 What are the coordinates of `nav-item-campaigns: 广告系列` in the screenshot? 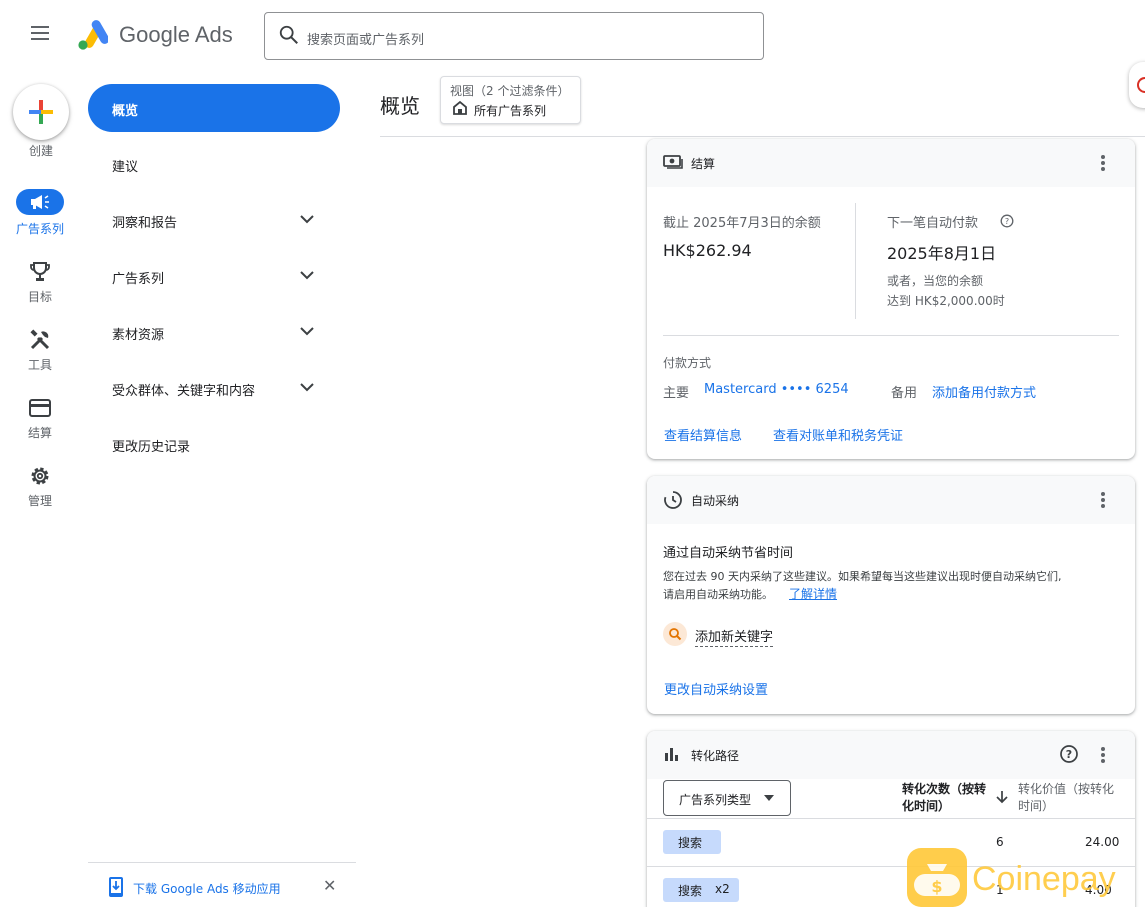 It's located at (138, 277).